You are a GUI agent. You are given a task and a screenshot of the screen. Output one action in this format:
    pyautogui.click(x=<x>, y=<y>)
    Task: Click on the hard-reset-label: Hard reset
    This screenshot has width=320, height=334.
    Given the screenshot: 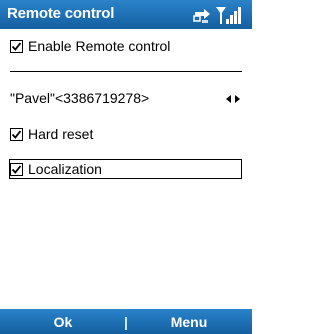 What is the action you would take?
    pyautogui.click(x=61, y=134)
    